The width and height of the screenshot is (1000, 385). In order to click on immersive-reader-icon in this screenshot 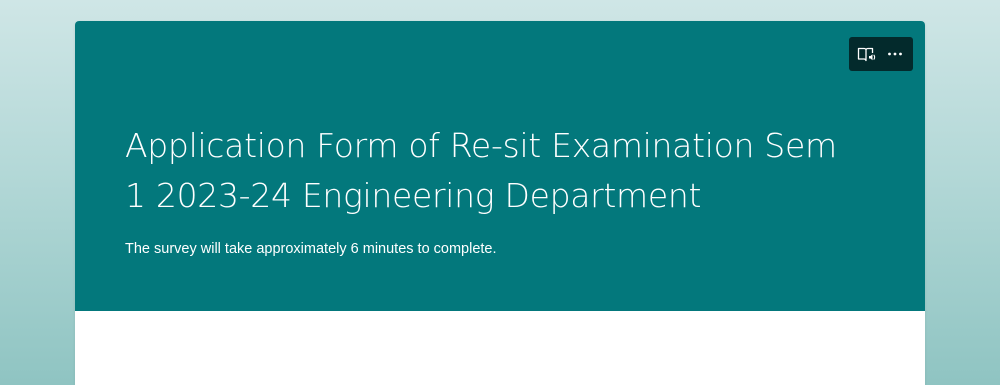, I will do `click(866, 54)`.